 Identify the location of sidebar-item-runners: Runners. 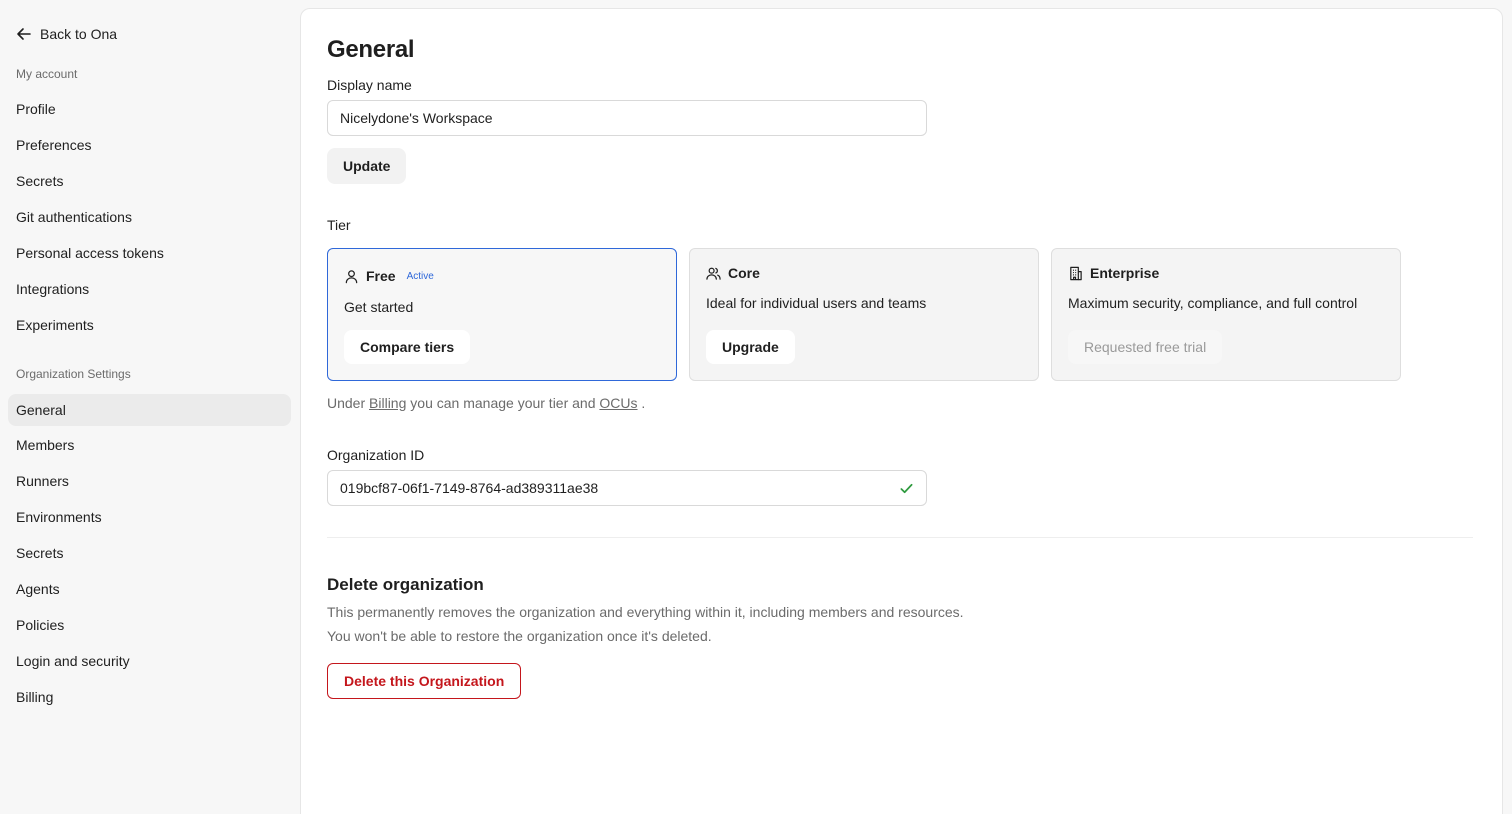
(149, 481).